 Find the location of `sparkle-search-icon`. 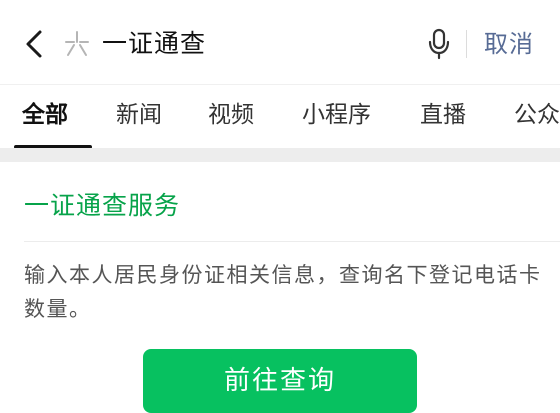

sparkle-search-icon is located at coordinates (77, 44).